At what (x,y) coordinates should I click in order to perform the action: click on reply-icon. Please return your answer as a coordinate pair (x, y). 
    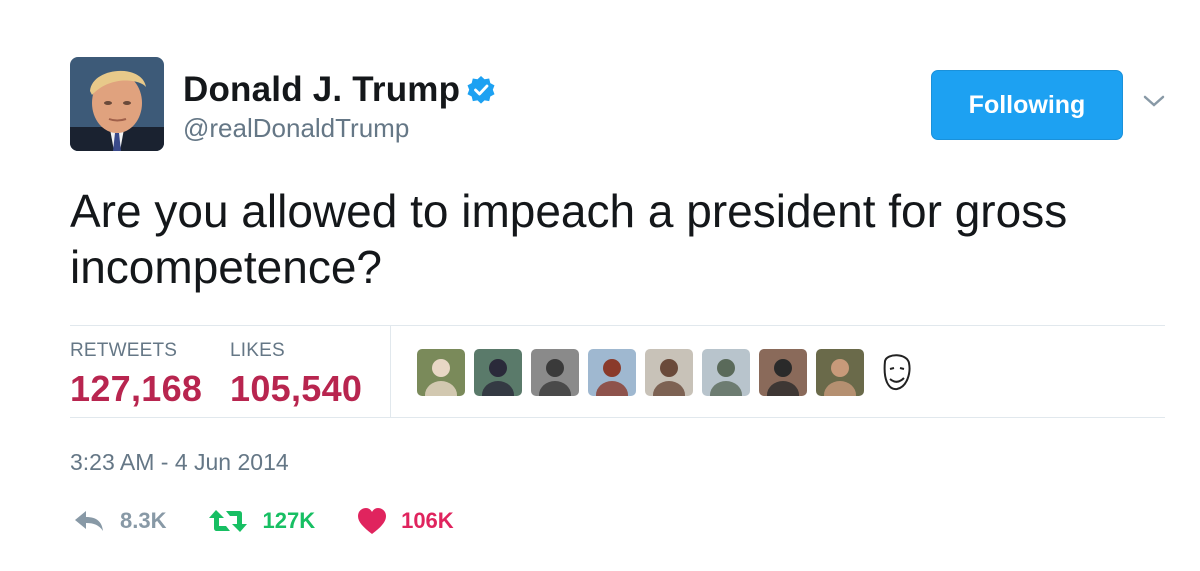
    Looking at the image, I should click on (89, 521).